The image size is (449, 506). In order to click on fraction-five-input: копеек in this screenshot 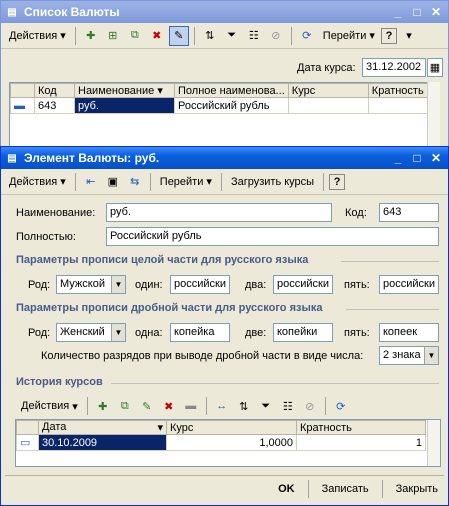, I will do `click(409, 332)`.